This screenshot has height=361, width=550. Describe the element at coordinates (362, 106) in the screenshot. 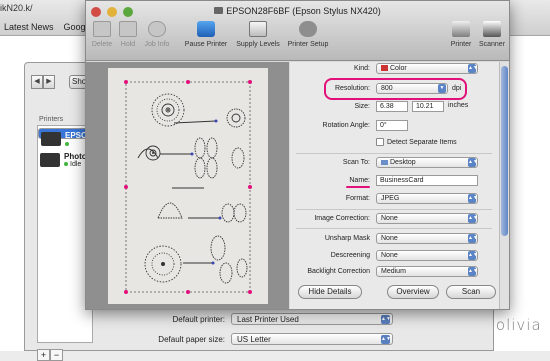

I see `size-label: Size:` at that location.